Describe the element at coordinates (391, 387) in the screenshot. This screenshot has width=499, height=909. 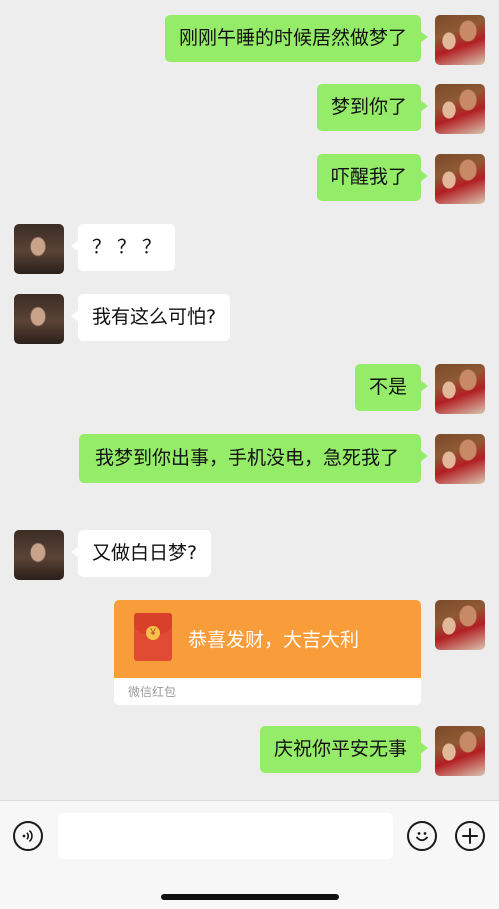
I see `message-bubble-sent: 不是` at that location.